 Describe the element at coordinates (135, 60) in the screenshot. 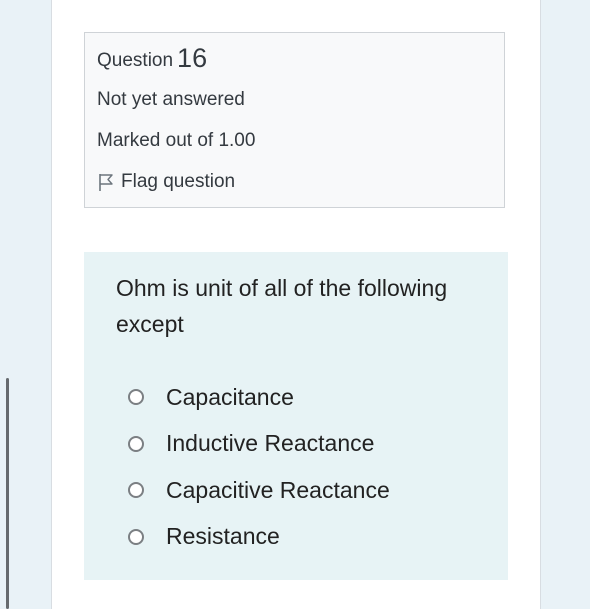

I see `question-heading-prefix: Question` at that location.